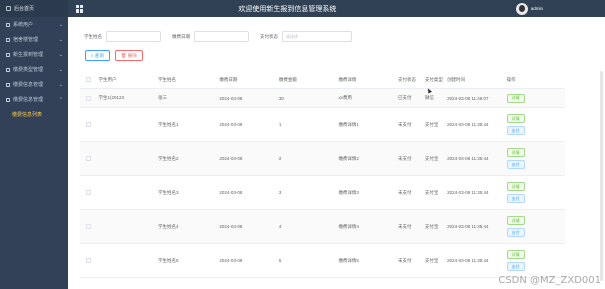 The height and width of the screenshot is (289, 605). What do you see at coordinates (317, 36) in the screenshot?
I see `status-select: 请选择` at bounding box center [317, 36].